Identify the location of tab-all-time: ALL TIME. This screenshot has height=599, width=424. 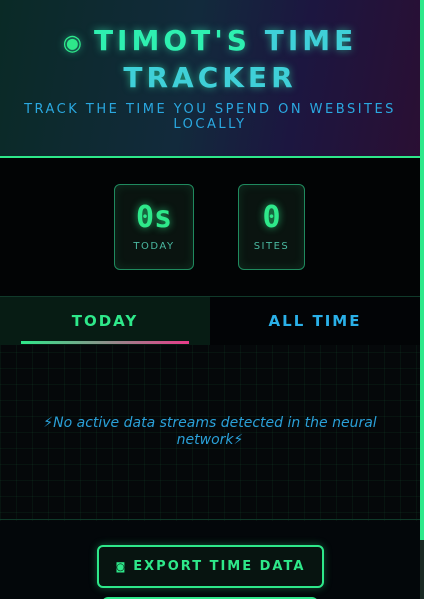
(315, 321).